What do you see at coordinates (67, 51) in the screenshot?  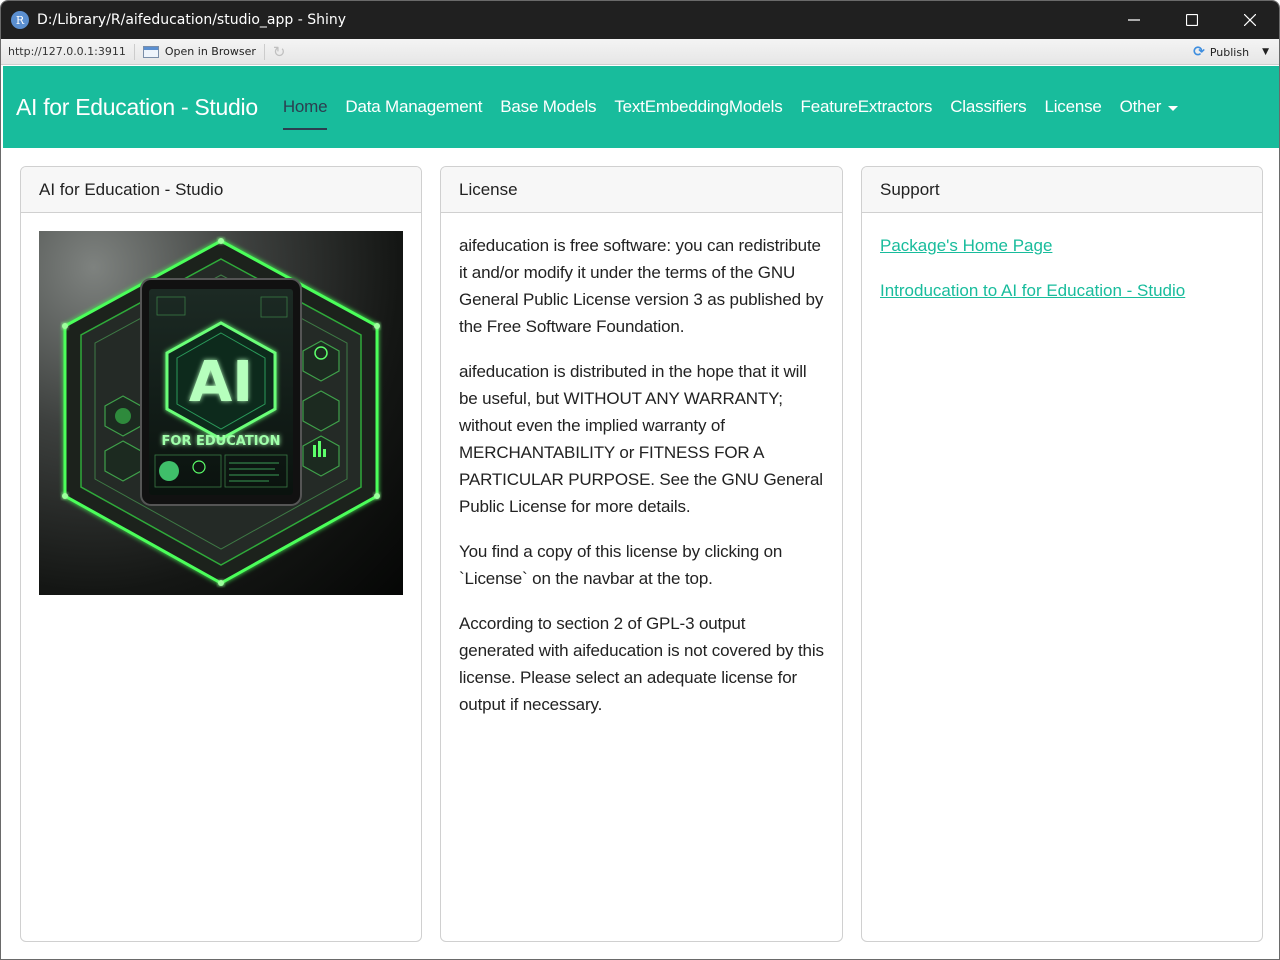 I see `url-display: http://127.0.0.1:3911` at bounding box center [67, 51].